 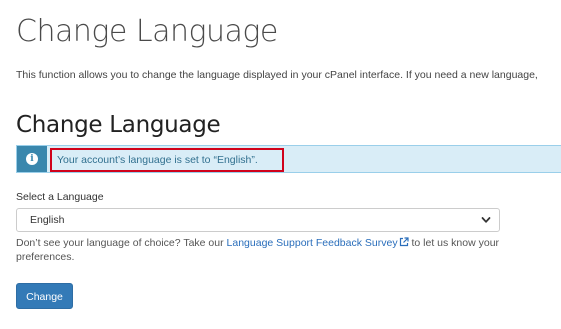 What do you see at coordinates (404, 242) in the screenshot?
I see `external-link-icon` at bounding box center [404, 242].